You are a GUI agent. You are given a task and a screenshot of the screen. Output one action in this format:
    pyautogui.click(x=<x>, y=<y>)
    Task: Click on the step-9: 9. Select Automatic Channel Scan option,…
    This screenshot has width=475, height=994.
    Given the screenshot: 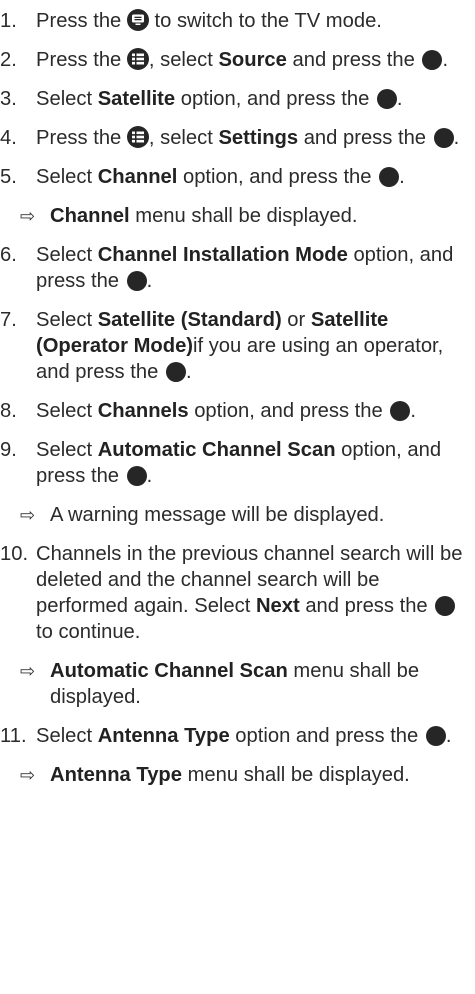 What is the action you would take?
    pyautogui.click(x=237, y=463)
    